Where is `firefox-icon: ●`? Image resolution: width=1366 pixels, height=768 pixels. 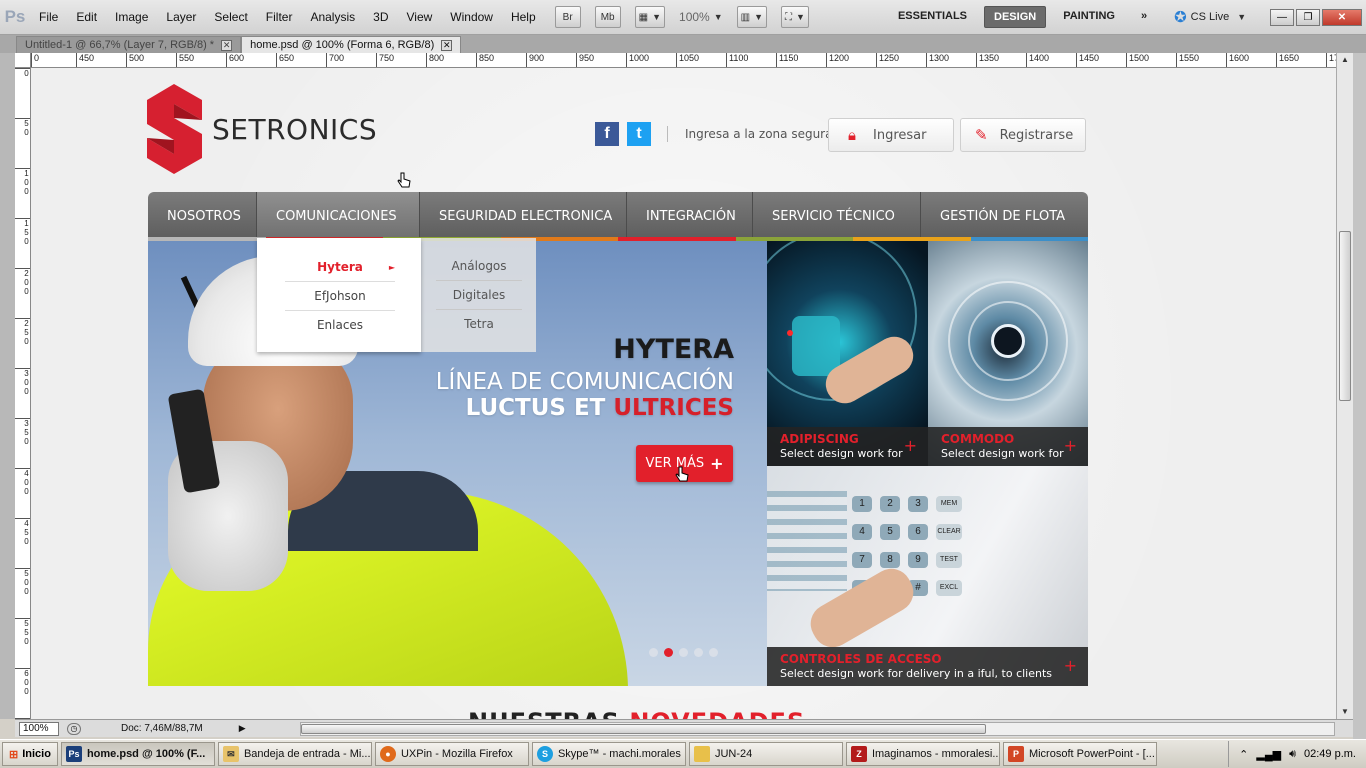 firefox-icon: ● is located at coordinates (387, 754).